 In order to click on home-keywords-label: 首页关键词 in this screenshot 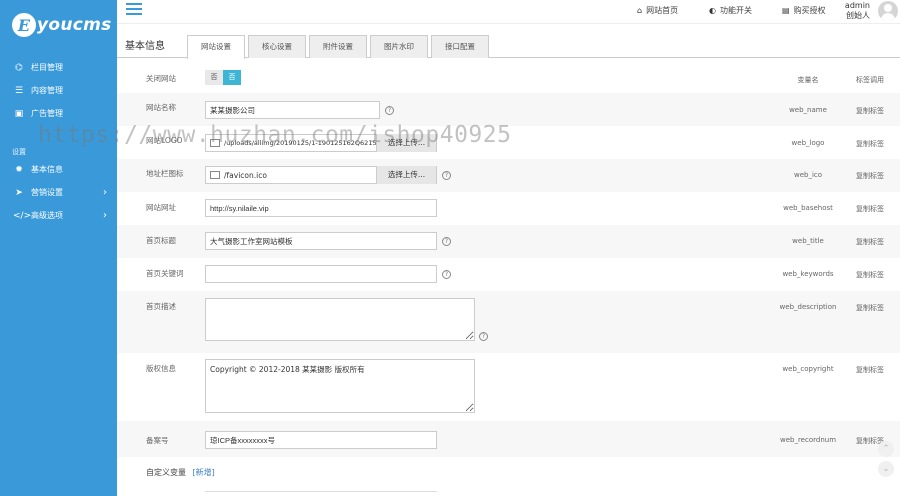, I will do `click(165, 273)`.